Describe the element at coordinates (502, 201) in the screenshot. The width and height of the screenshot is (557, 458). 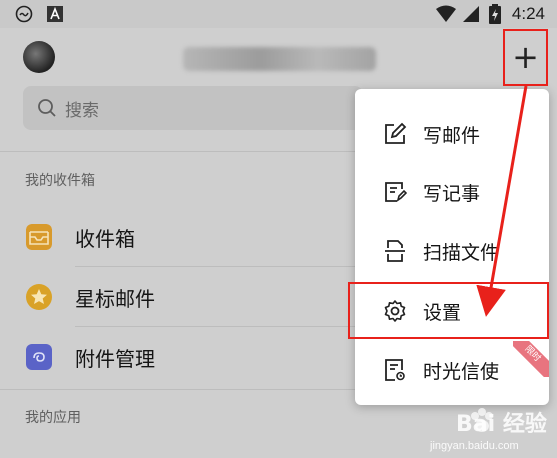
I see `annotation-arrow` at that location.